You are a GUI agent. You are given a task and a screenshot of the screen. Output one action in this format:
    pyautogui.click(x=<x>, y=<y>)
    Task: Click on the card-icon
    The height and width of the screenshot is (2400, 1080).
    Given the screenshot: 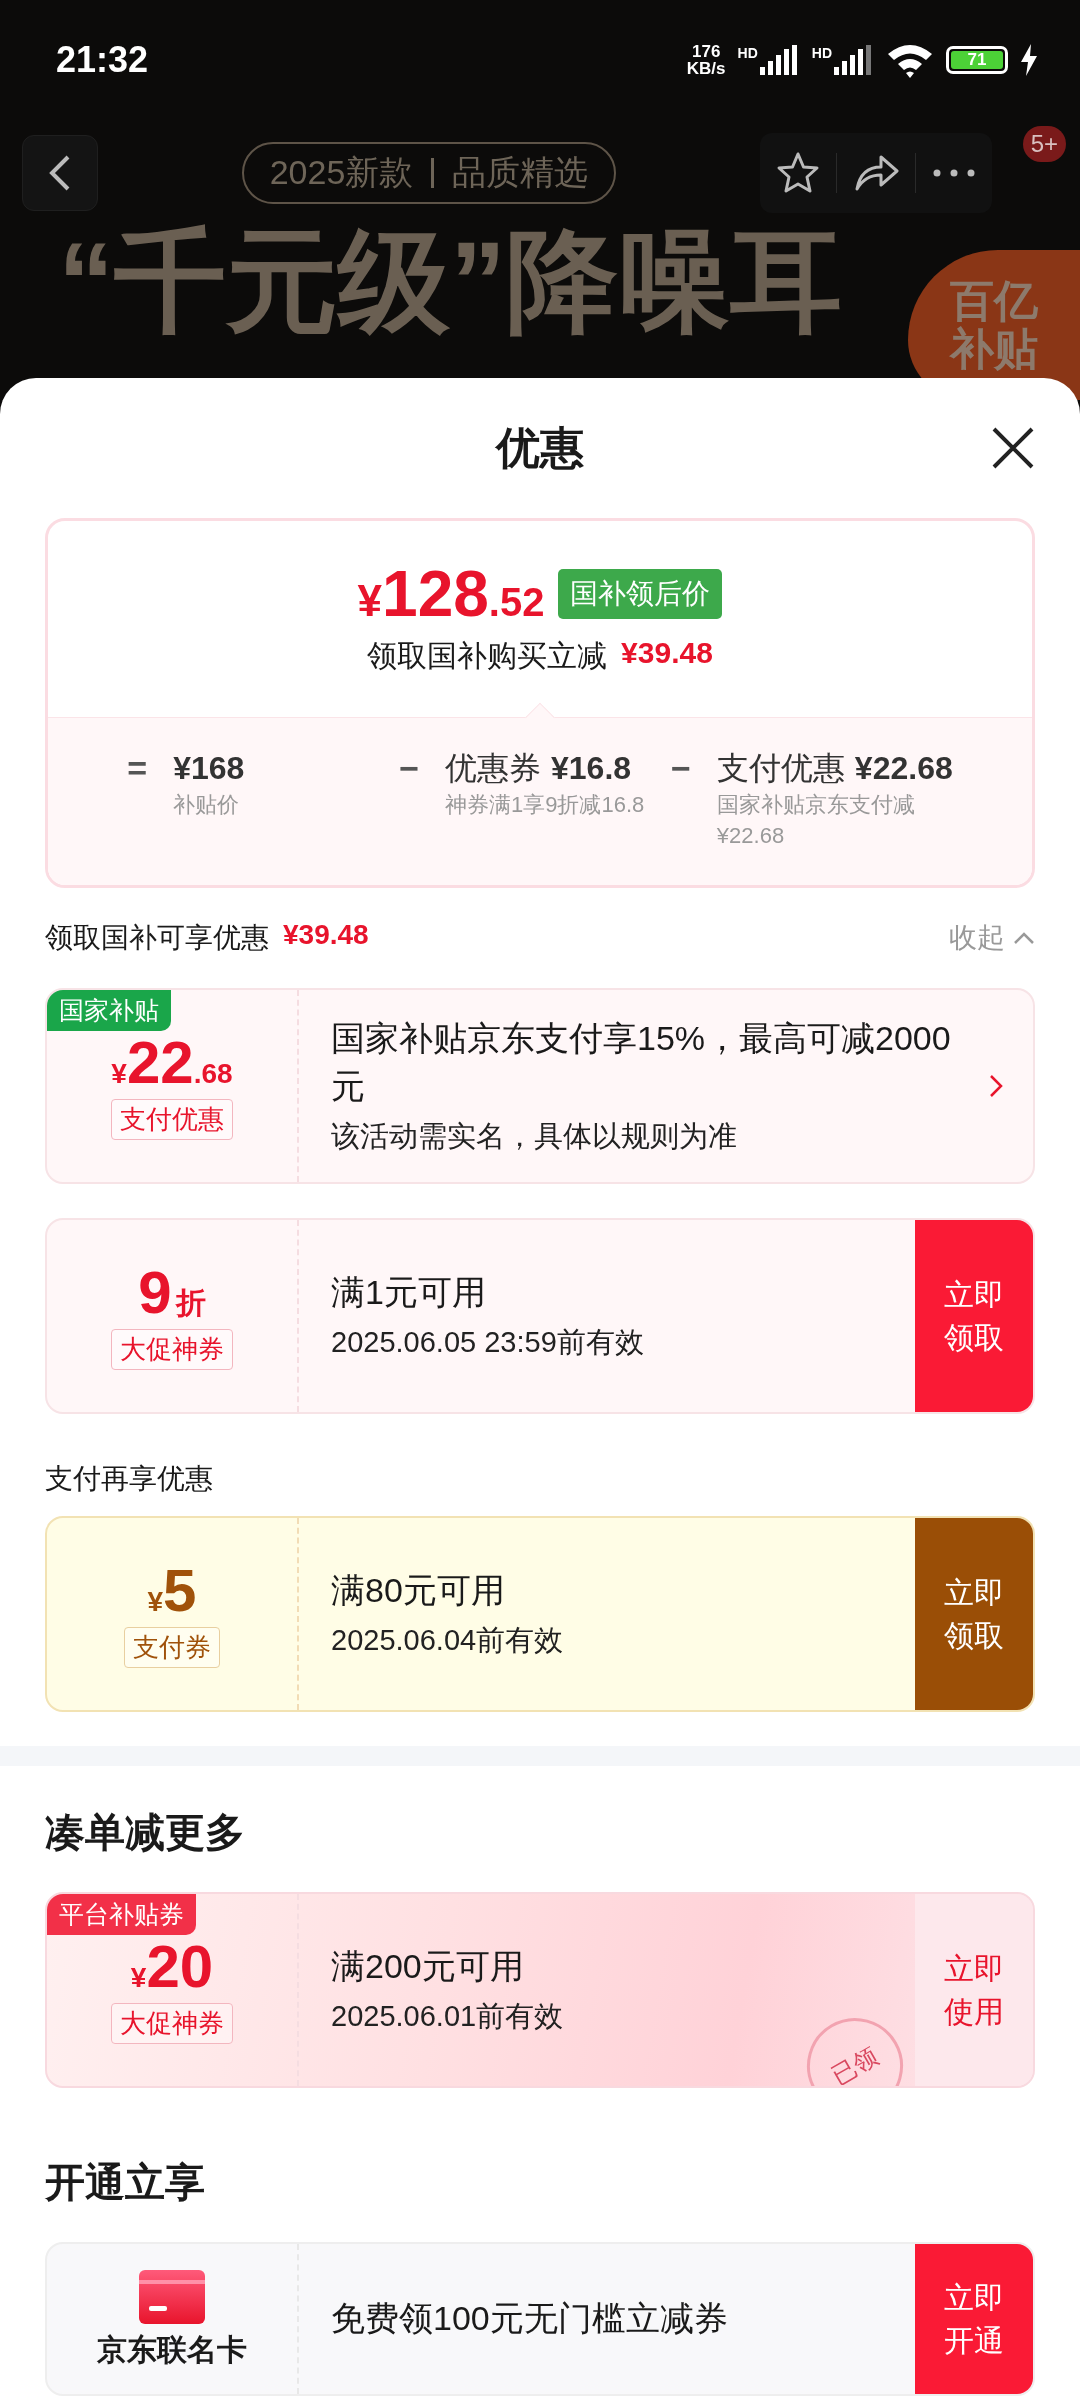 What is the action you would take?
    pyautogui.click(x=172, y=2297)
    